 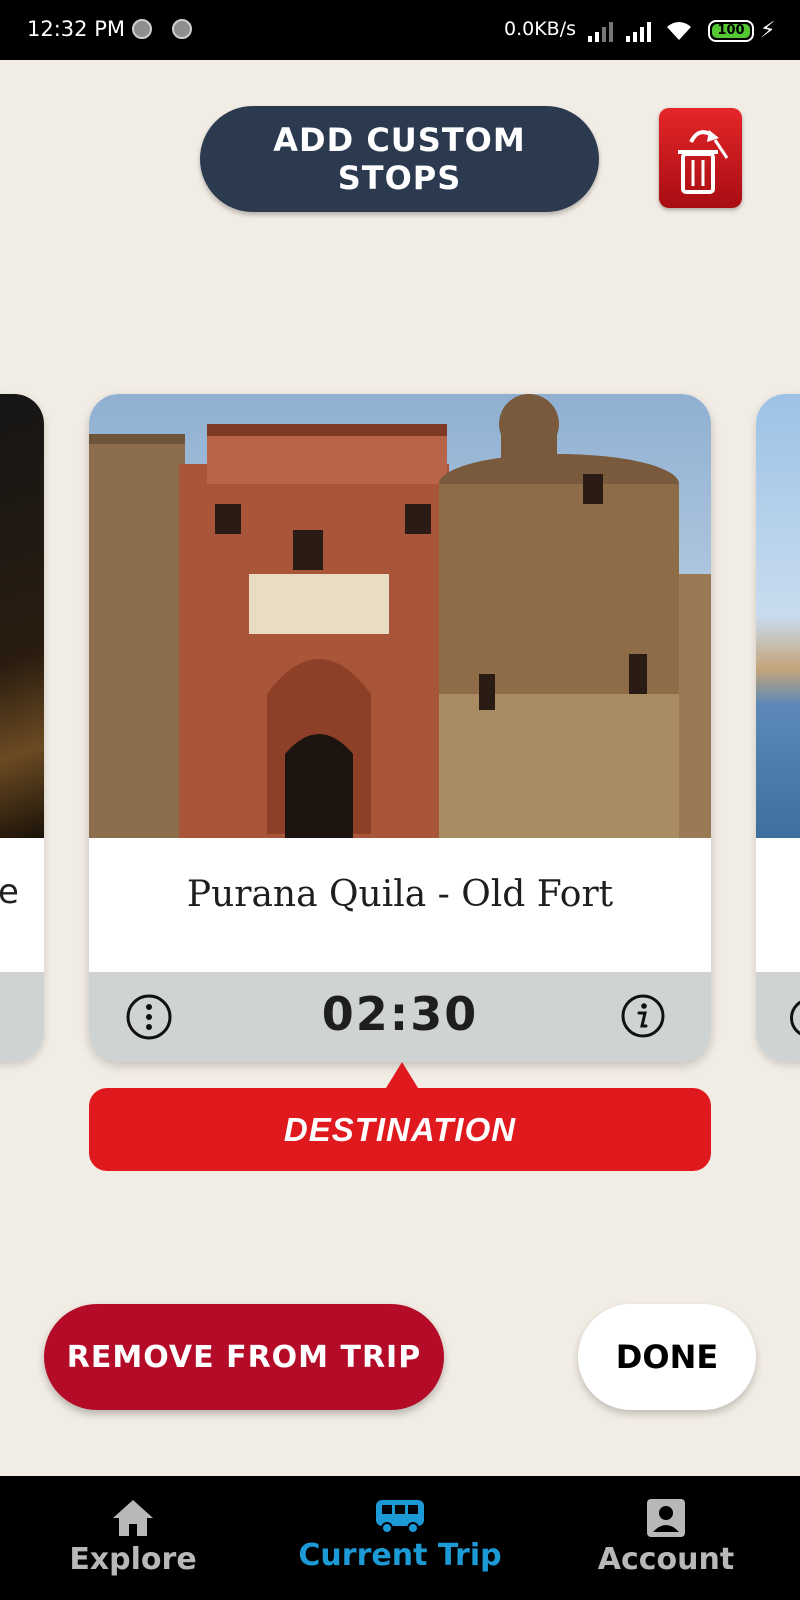 I want to click on next-stop-footer, so click(x=778, y=1017).